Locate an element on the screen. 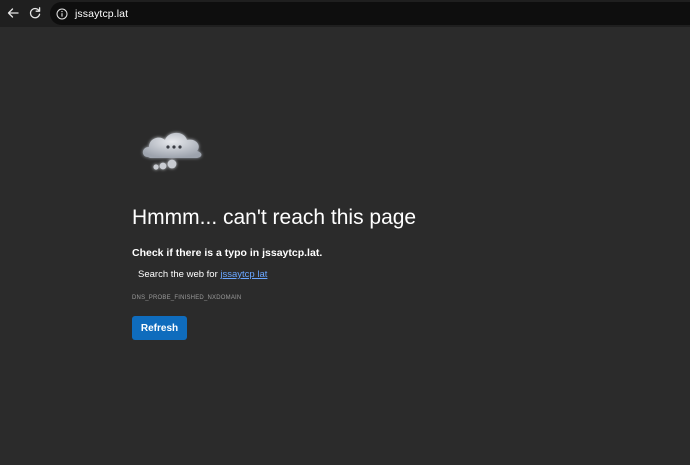 The width and height of the screenshot is (690, 465). refresh-icon is located at coordinates (35, 13).